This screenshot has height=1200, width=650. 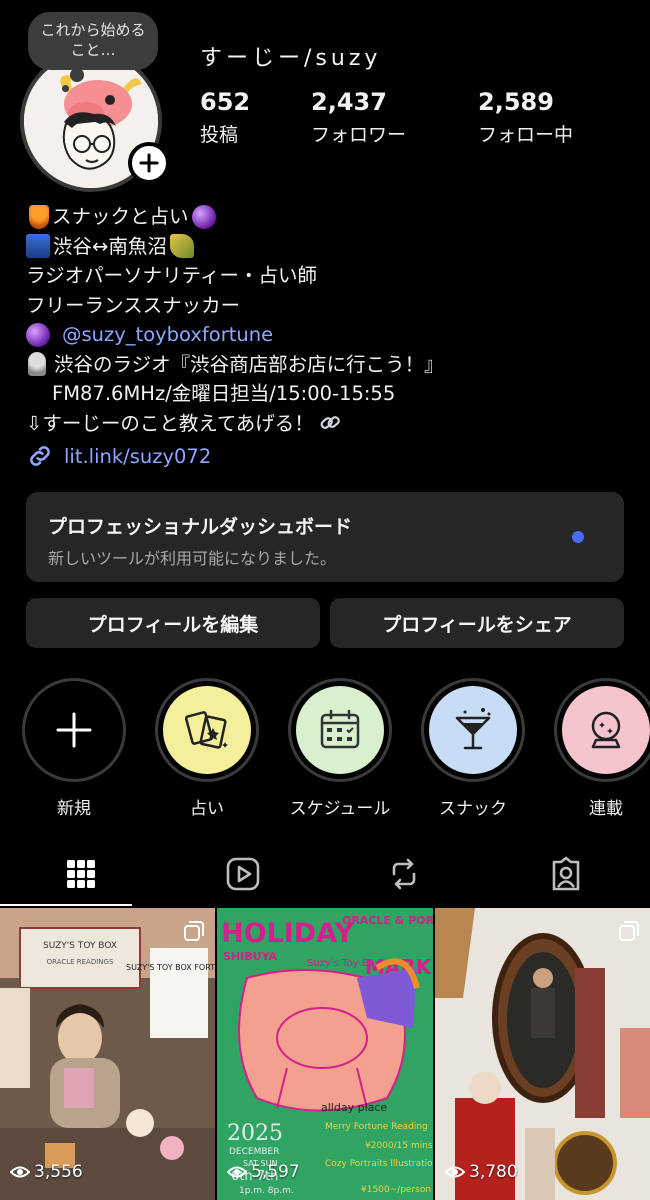 I want to click on reposts-icon, so click(x=404, y=874).